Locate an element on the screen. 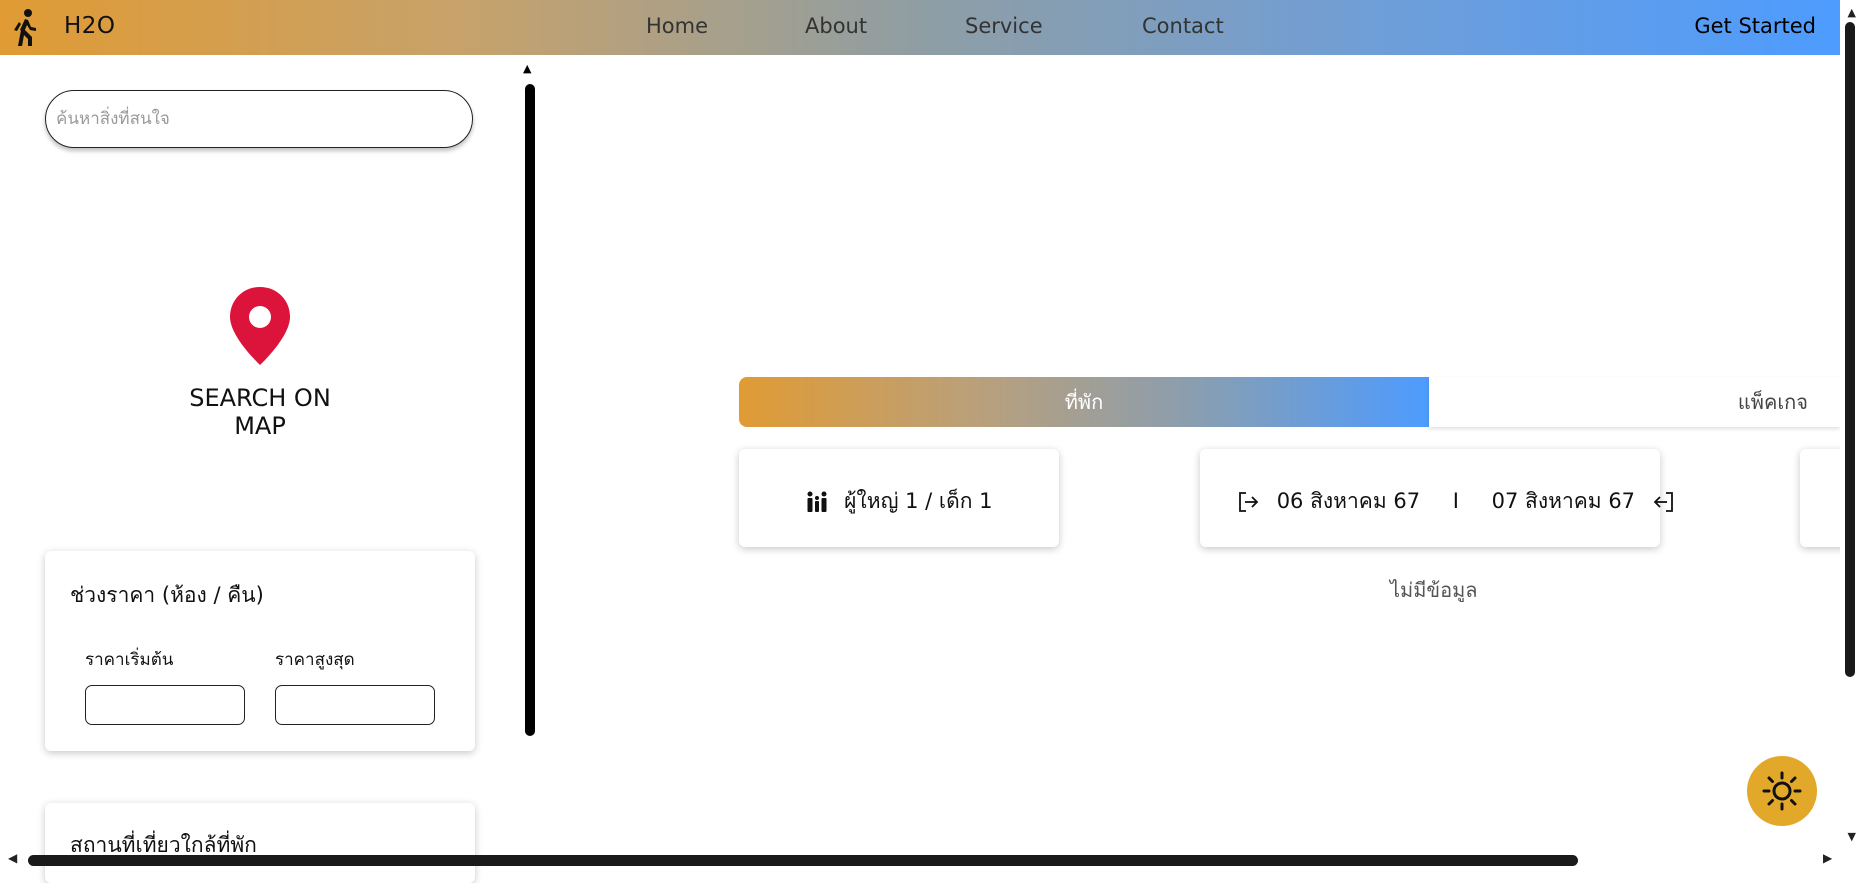 This screenshot has height=883, width=1860. max-price-input is located at coordinates (355, 705).